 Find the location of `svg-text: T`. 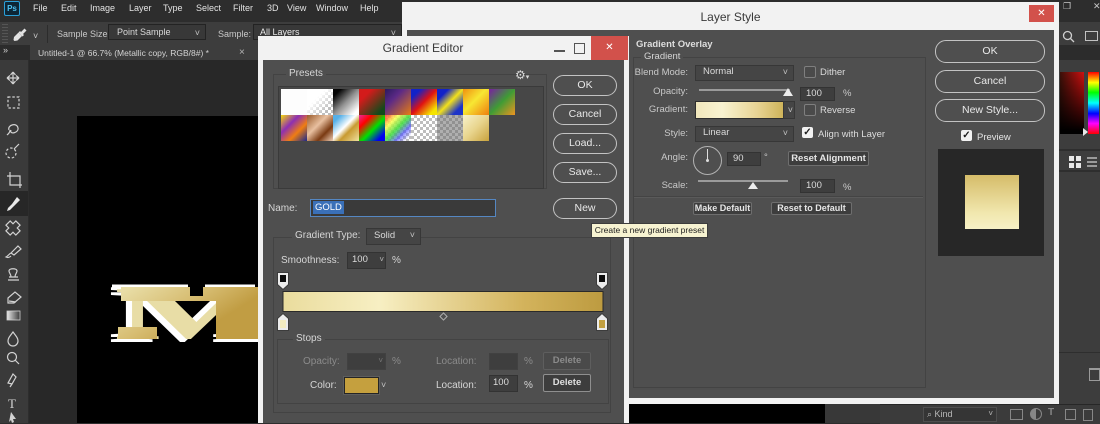

svg-text: T is located at coordinates (12, 403).